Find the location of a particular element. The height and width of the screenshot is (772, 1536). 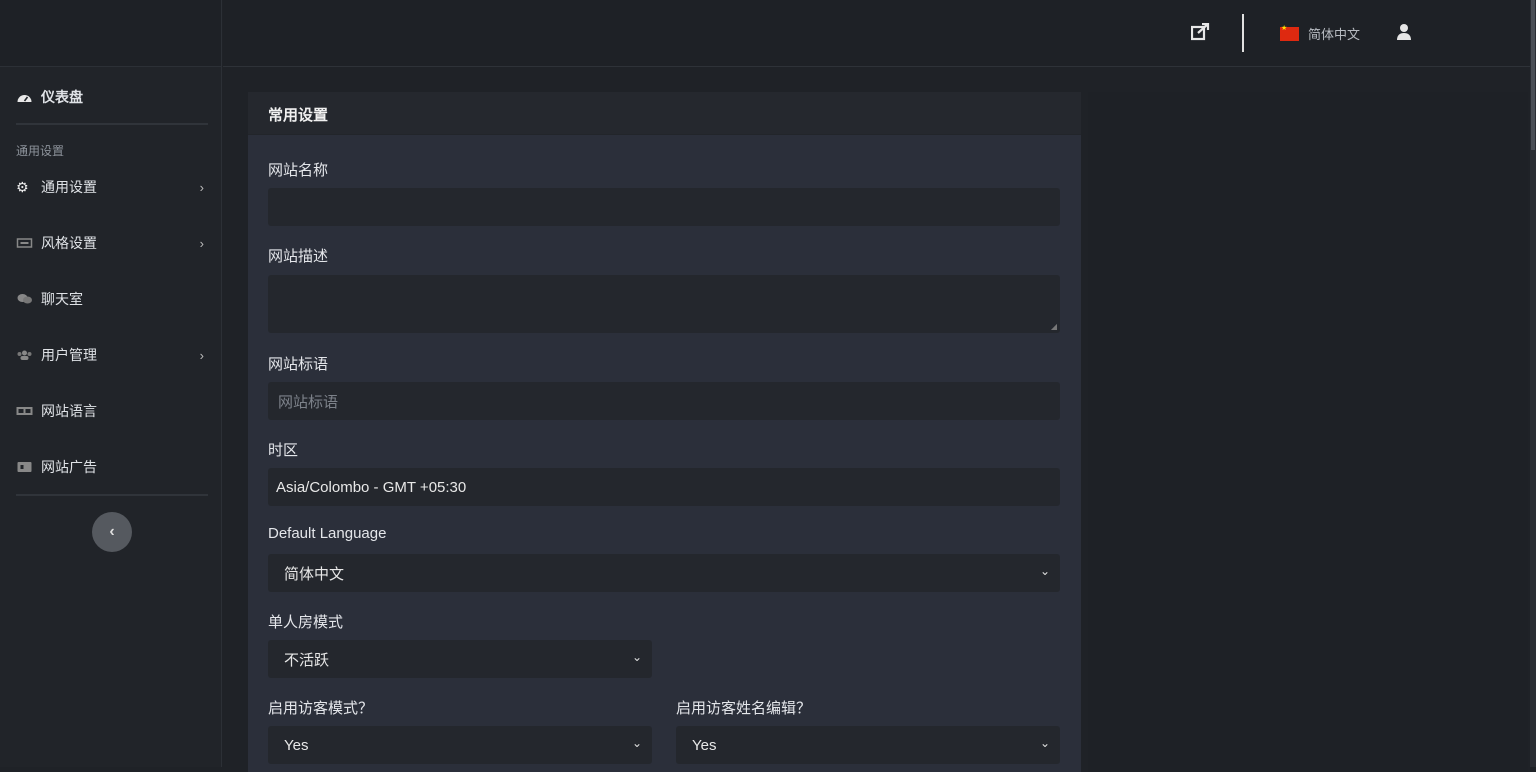

sidebar-item-dashboard: 仪表盘 is located at coordinates (111, 97).